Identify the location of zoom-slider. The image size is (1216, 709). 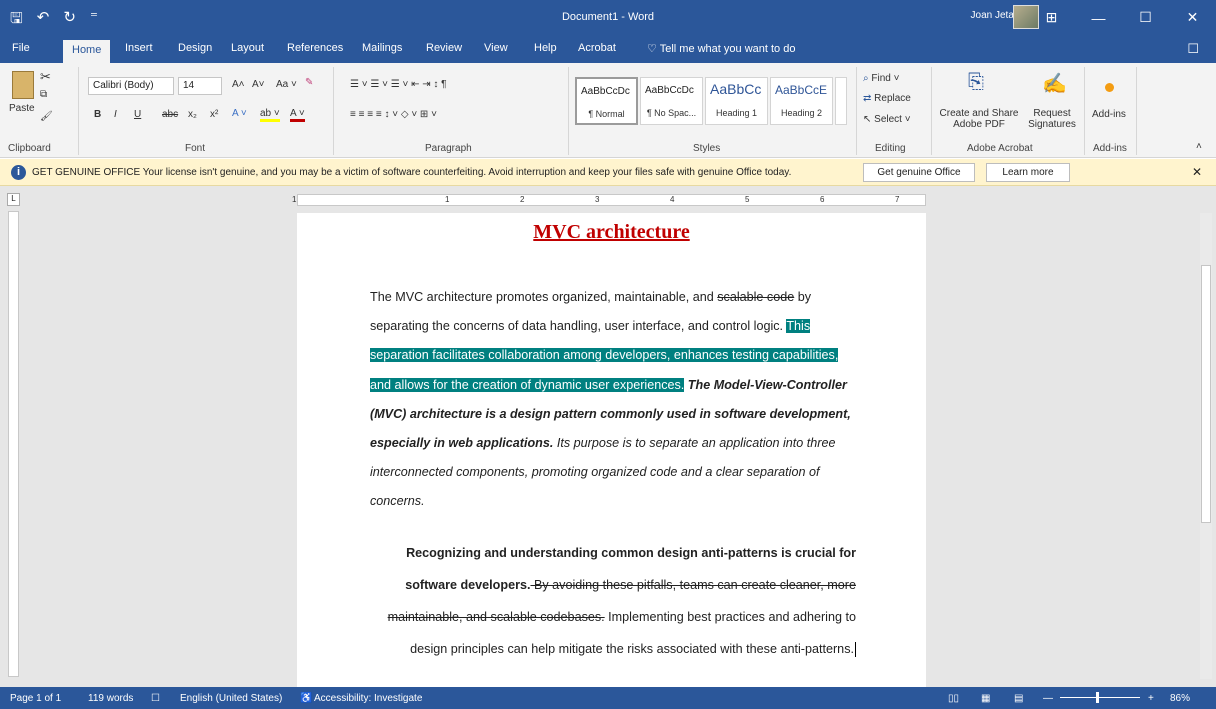
(1100, 697).